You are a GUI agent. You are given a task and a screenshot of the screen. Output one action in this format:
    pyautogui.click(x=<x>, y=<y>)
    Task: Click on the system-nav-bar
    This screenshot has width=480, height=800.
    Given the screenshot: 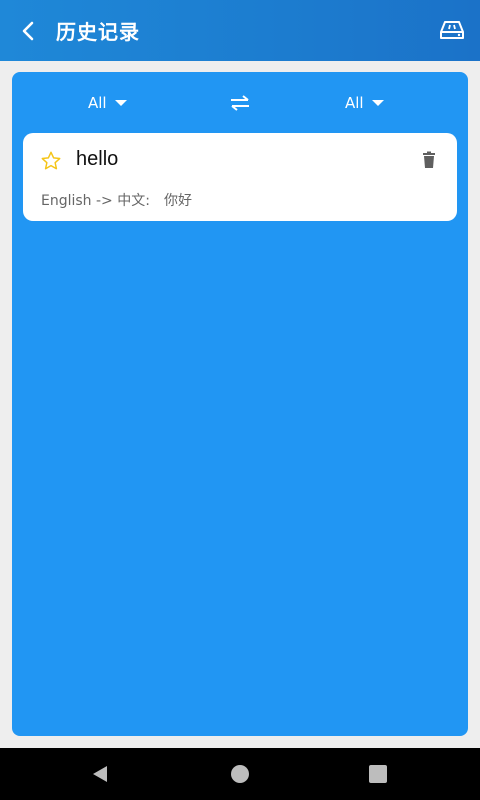 What is the action you would take?
    pyautogui.click(x=240, y=774)
    